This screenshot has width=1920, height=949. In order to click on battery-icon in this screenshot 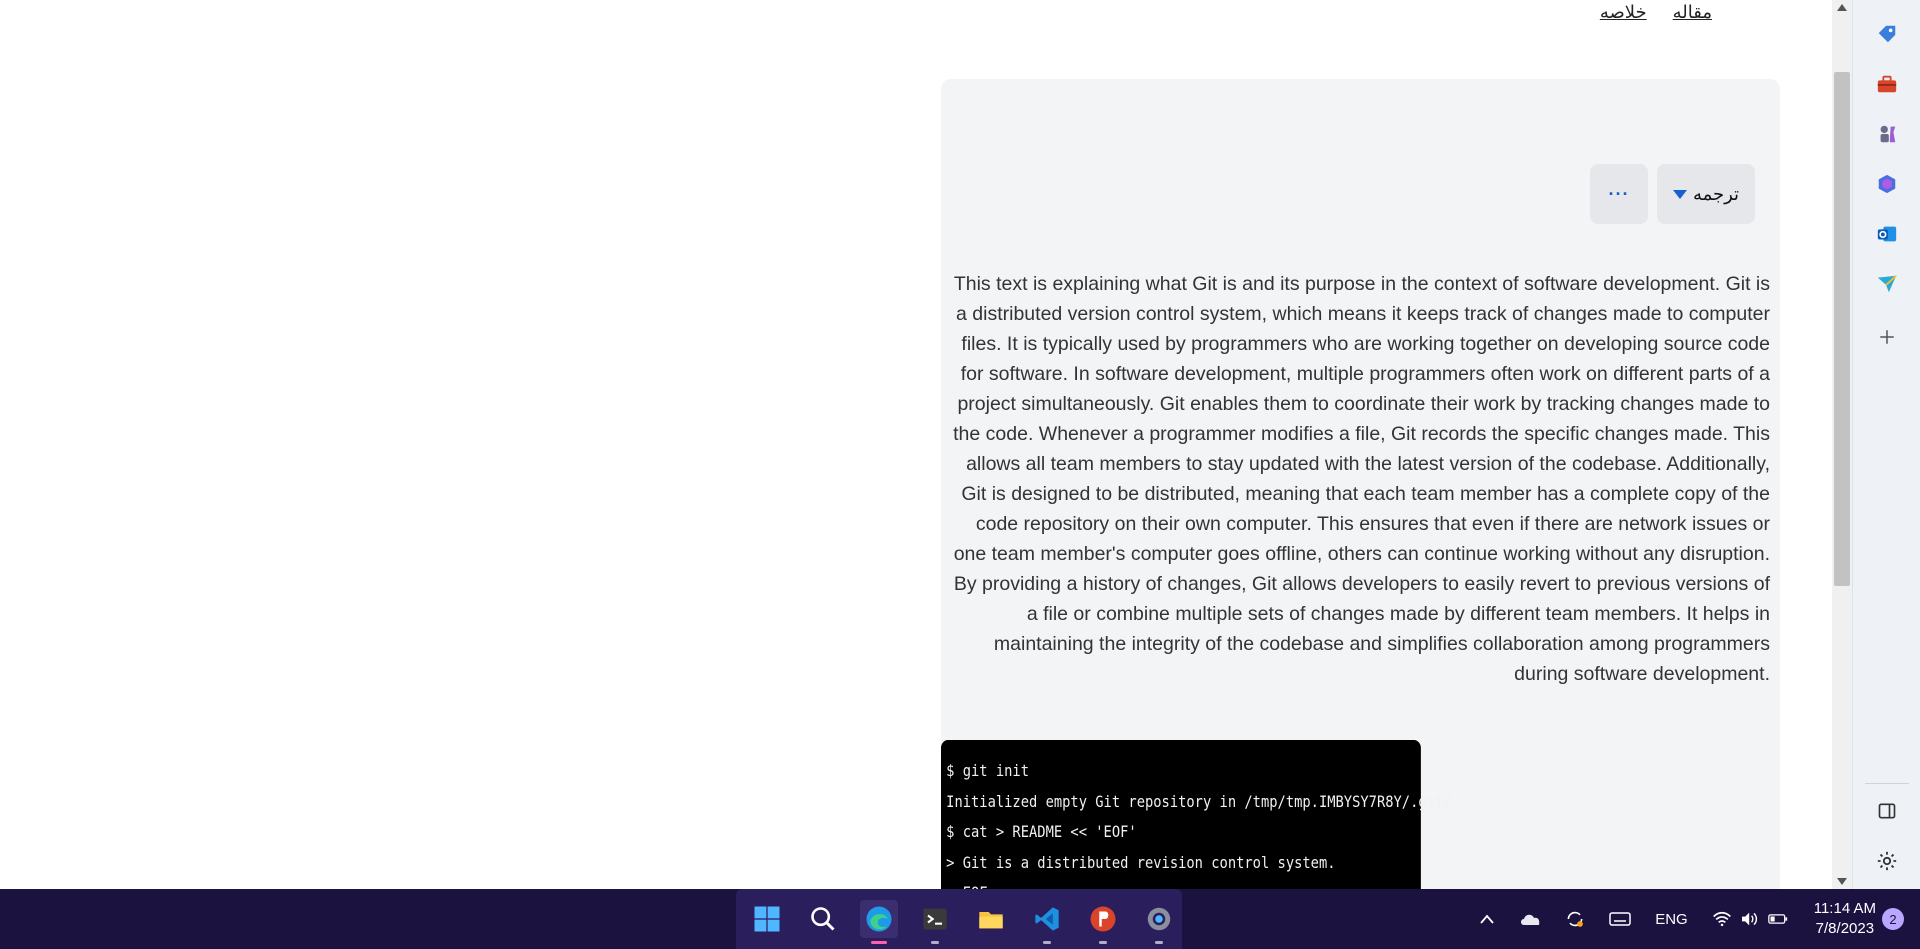, I will do `click(1777, 919)`.